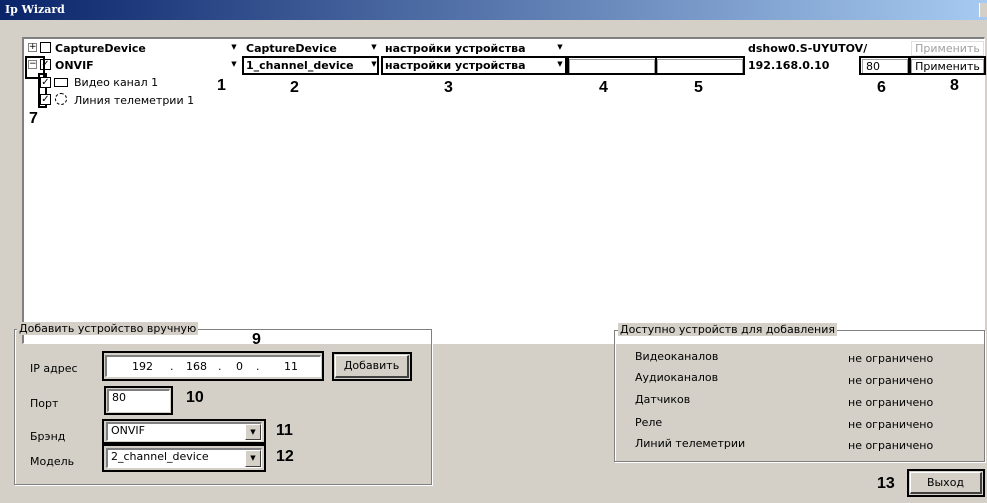 This screenshot has height=503, width=987. Describe the element at coordinates (954, 85) in the screenshot. I see `callout-8: 8` at that location.